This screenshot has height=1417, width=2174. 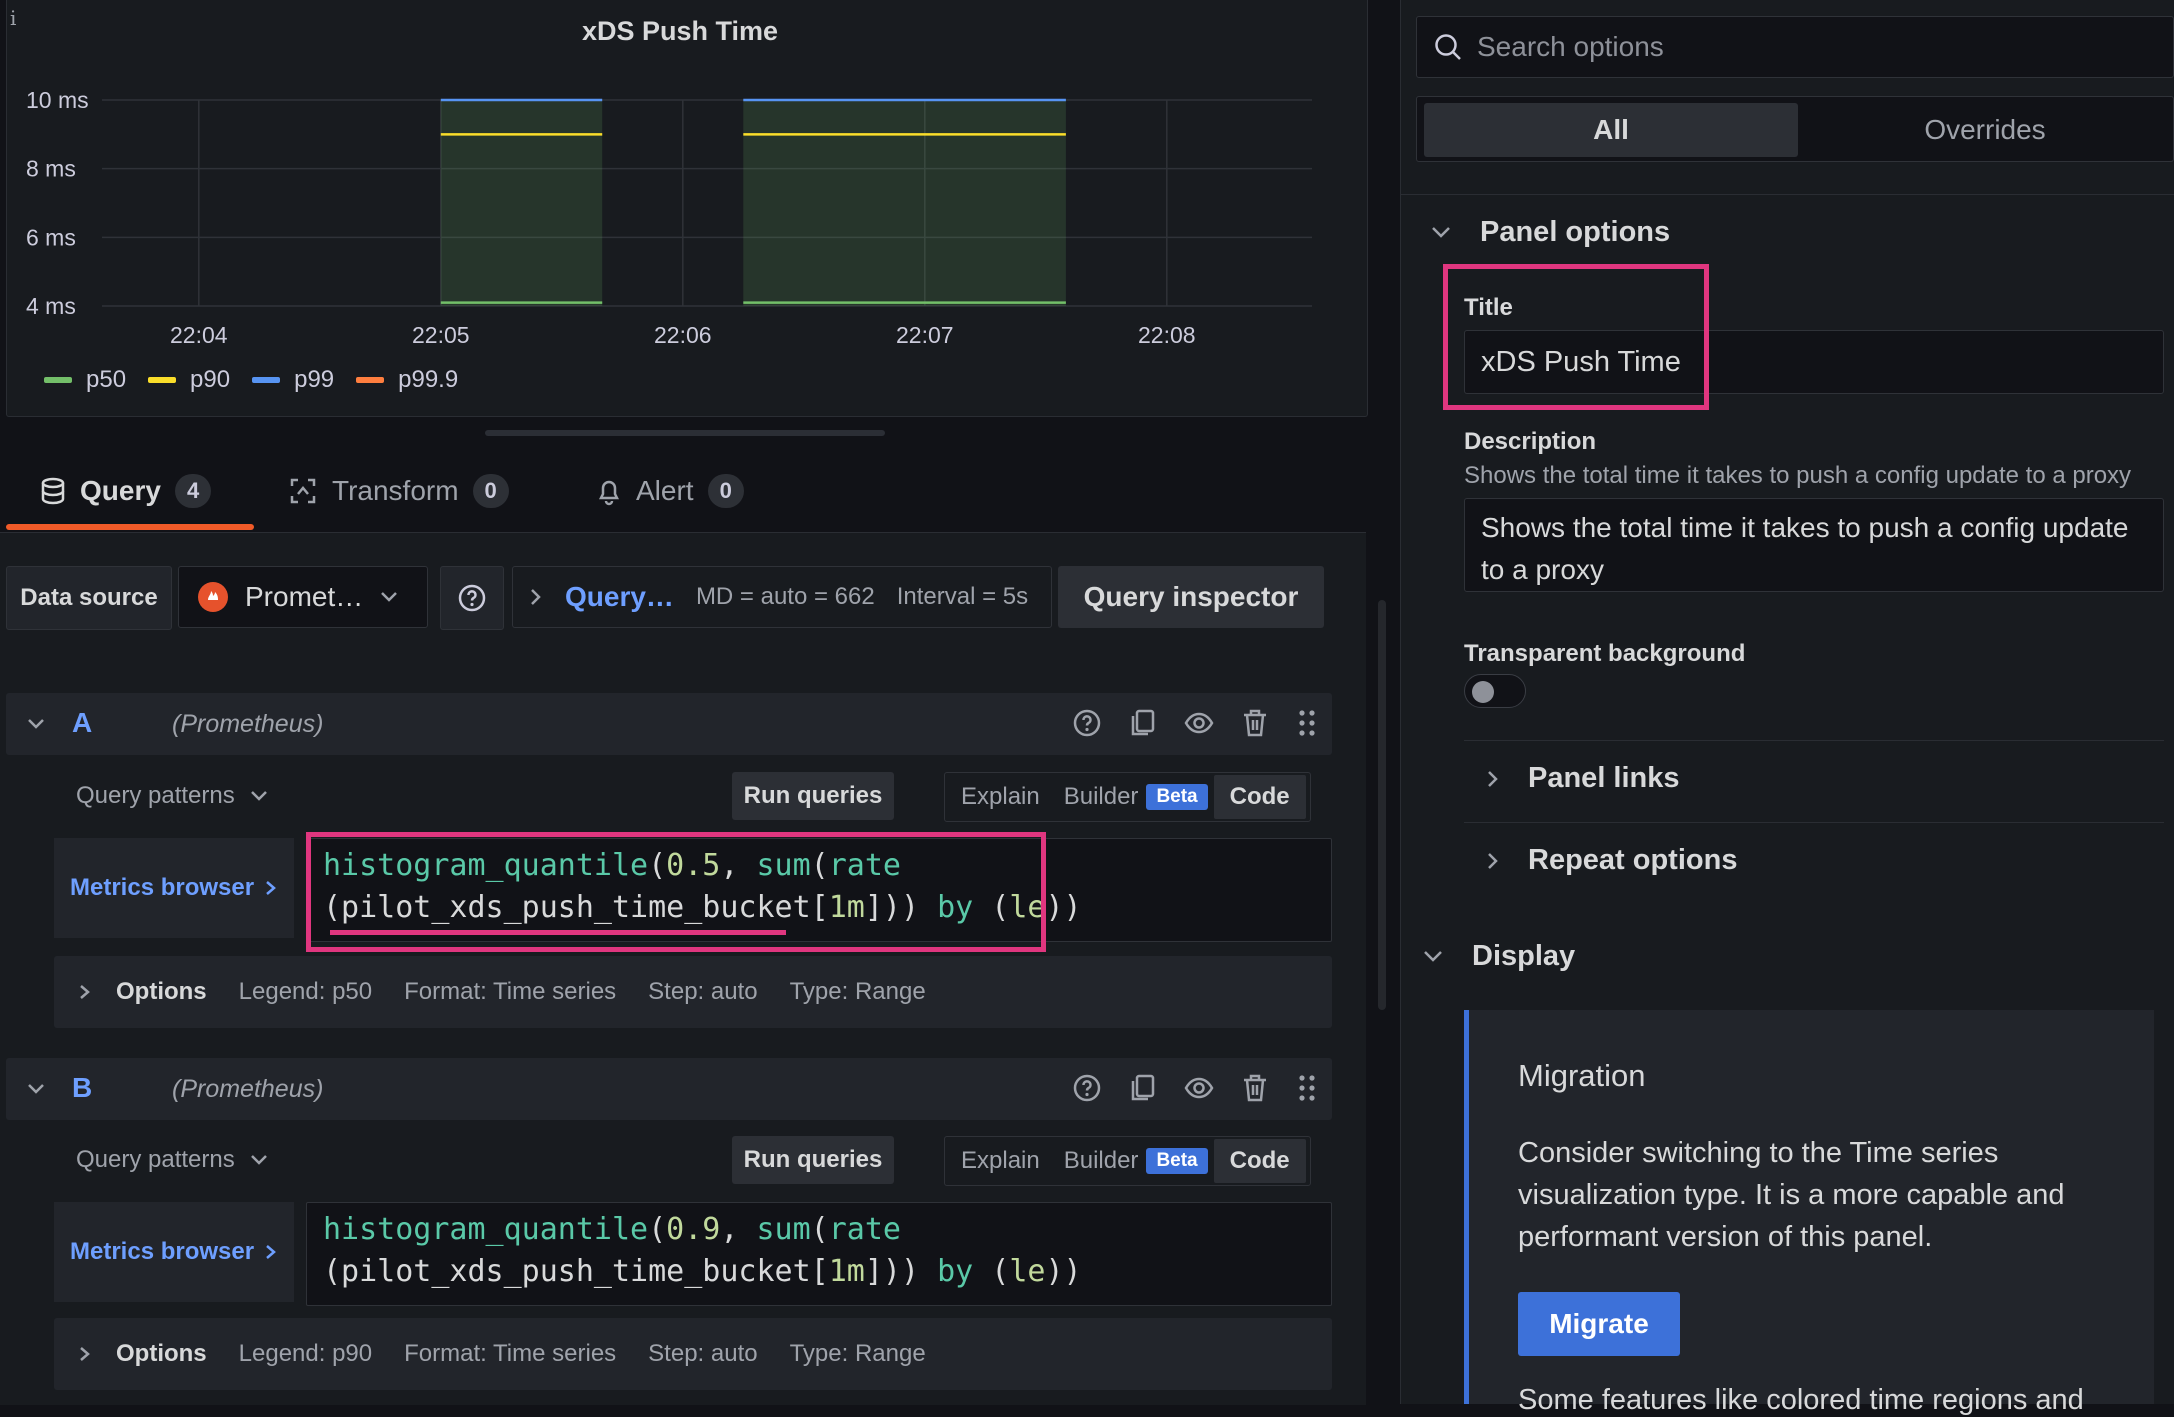 I want to click on x-tick-label: 22:04, so click(x=199, y=335).